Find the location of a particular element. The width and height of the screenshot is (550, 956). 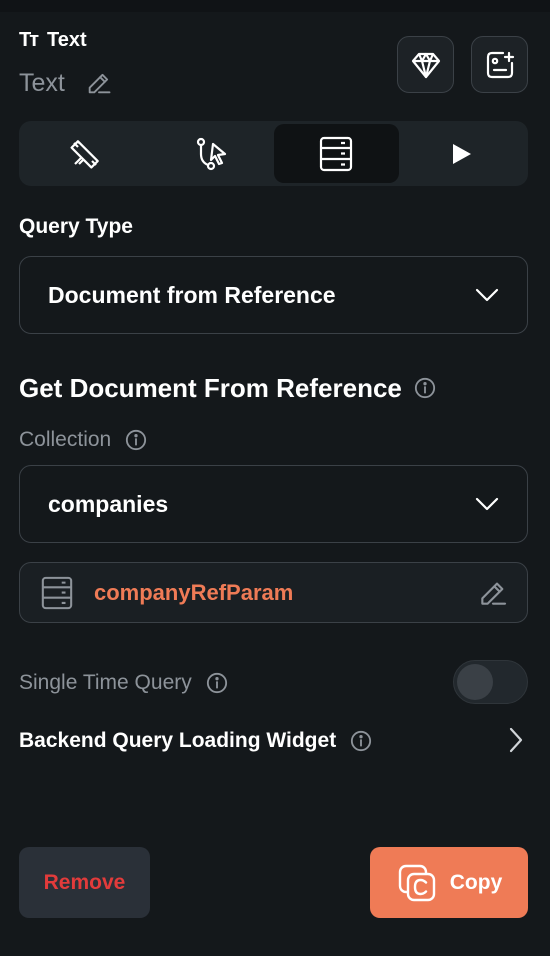

copy-button: Copy is located at coordinates (449, 882).